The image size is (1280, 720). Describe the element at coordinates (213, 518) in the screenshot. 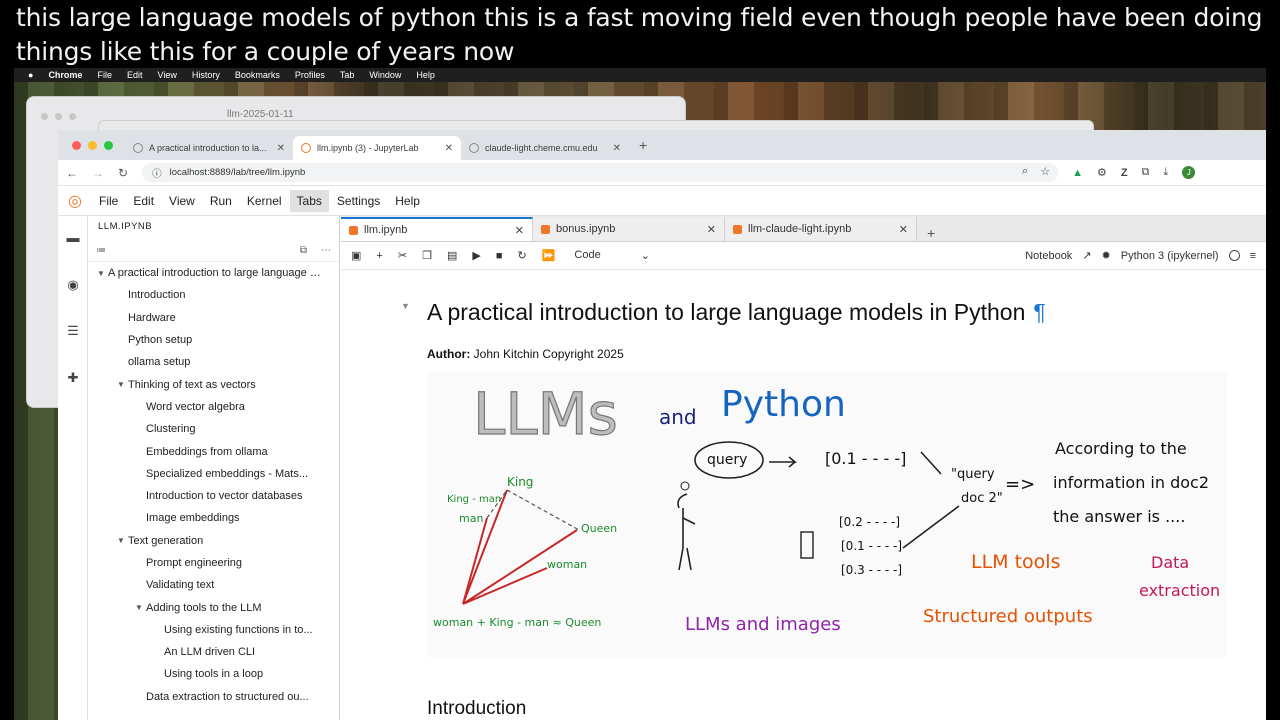

I see `toc-item: Image embeddings` at that location.